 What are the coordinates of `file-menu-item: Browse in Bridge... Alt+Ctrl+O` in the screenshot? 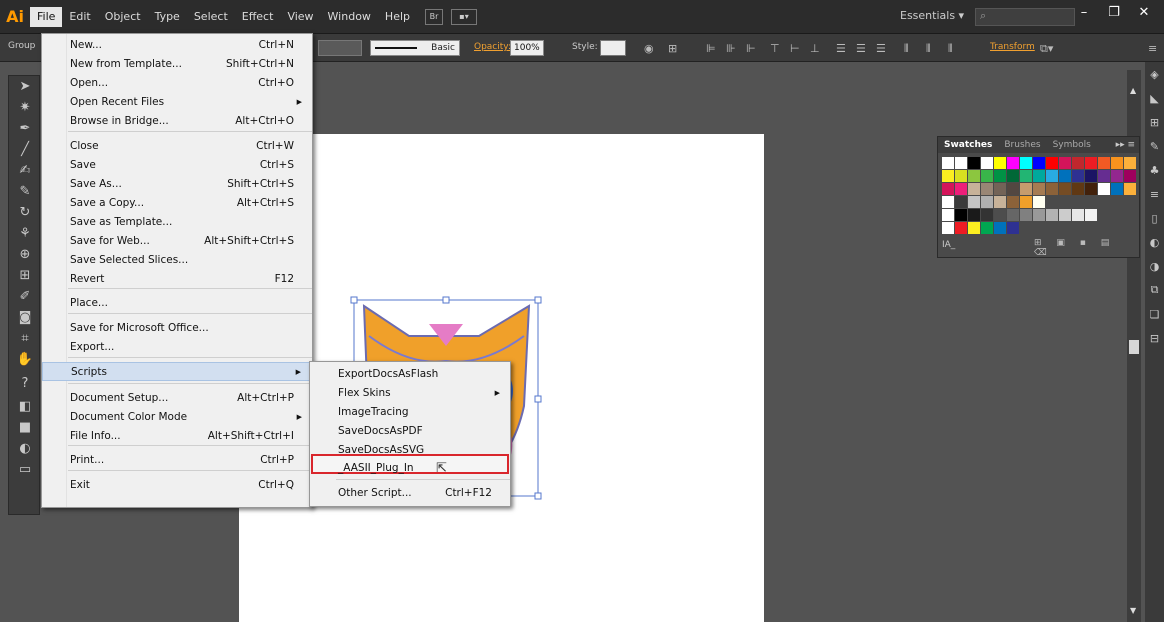 It's located at (177, 120).